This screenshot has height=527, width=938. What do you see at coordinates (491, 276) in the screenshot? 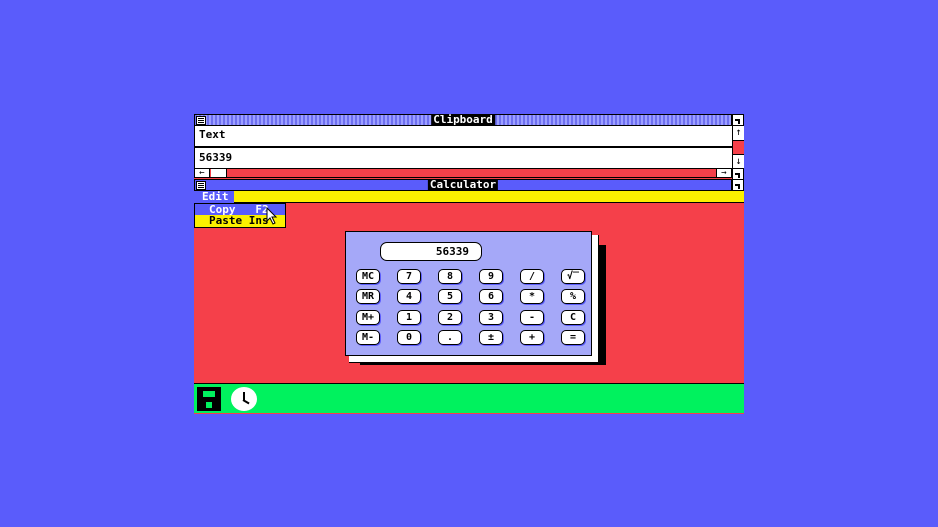
I see `key-9-button: 9` at bounding box center [491, 276].